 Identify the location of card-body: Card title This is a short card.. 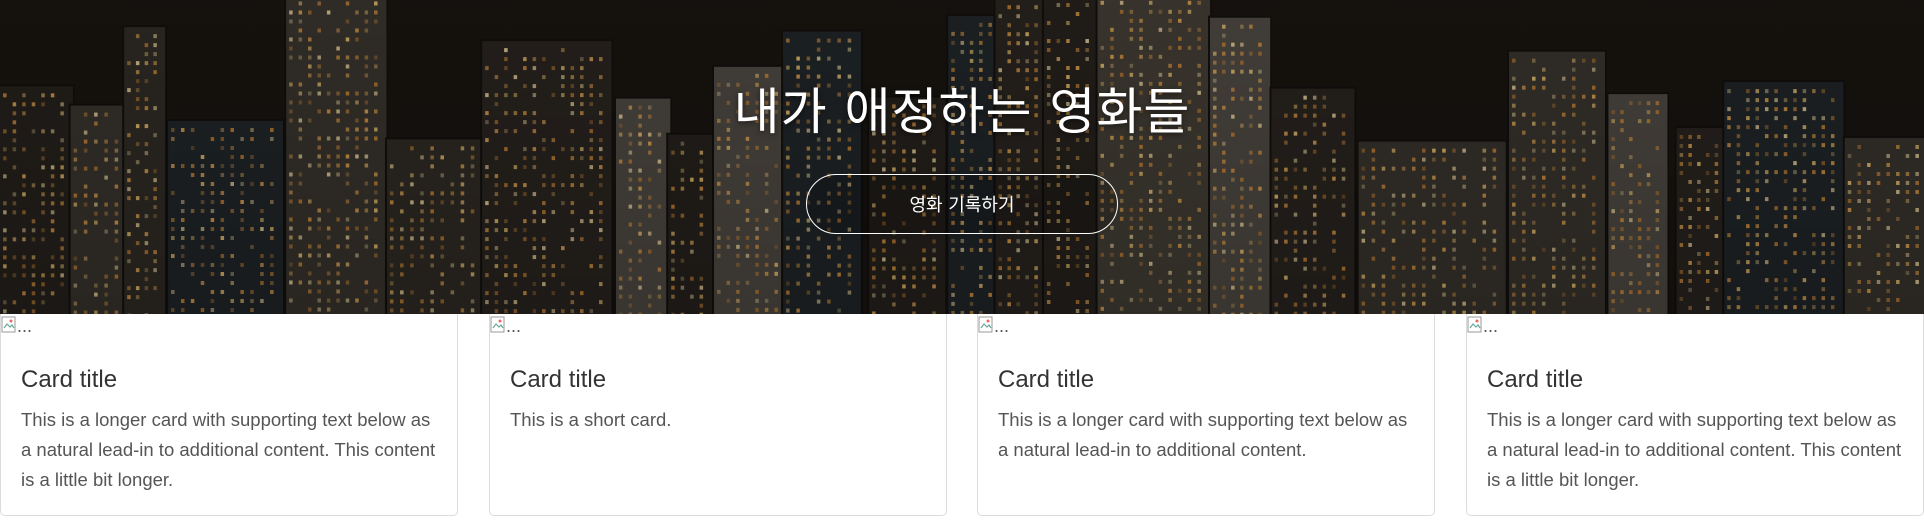
(718, 399).